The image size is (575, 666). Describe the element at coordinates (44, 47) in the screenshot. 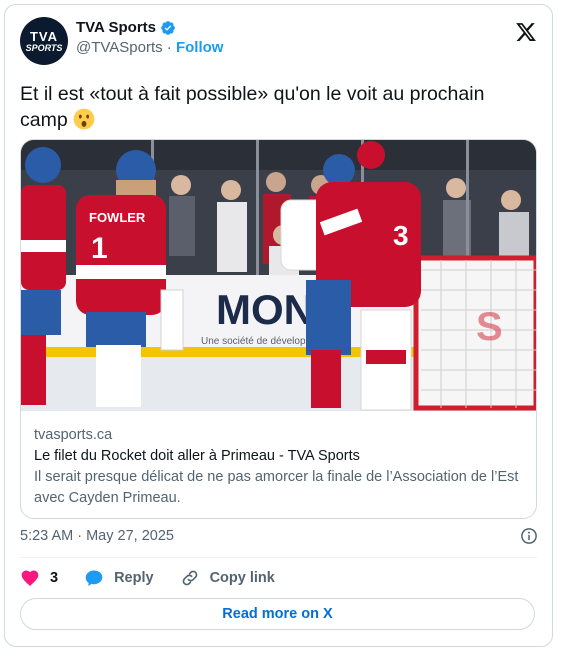

I see `avatar-line2: SPORTS` at that location.